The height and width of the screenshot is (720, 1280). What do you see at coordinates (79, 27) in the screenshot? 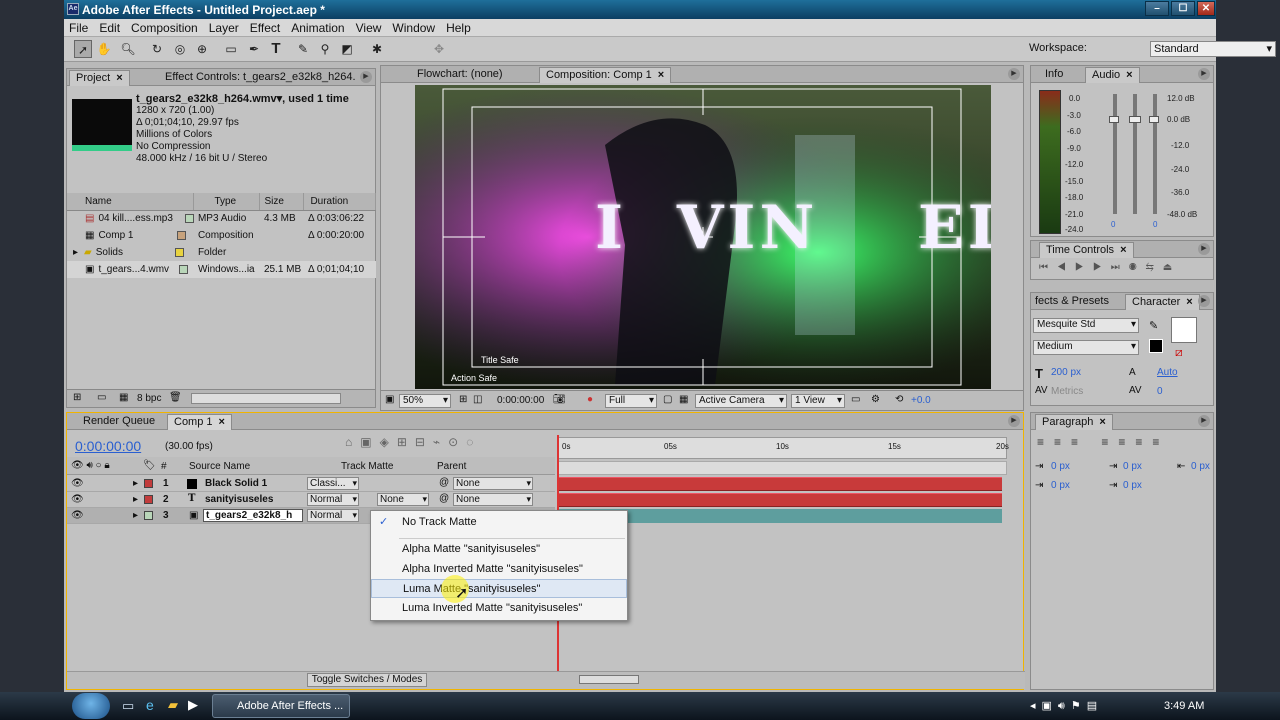
I see `menu-file: File` at bounding box center [79, 27].